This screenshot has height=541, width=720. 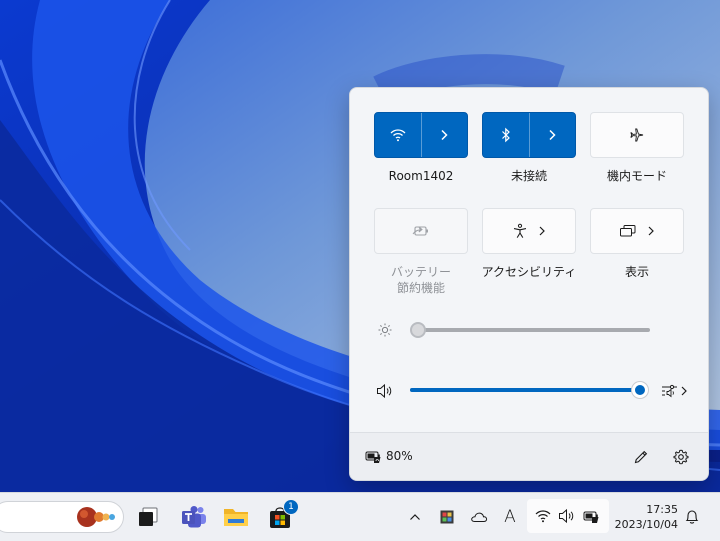 I want to click on clock-button: 17:35 2023/10/04, so click(x=646, y=517).